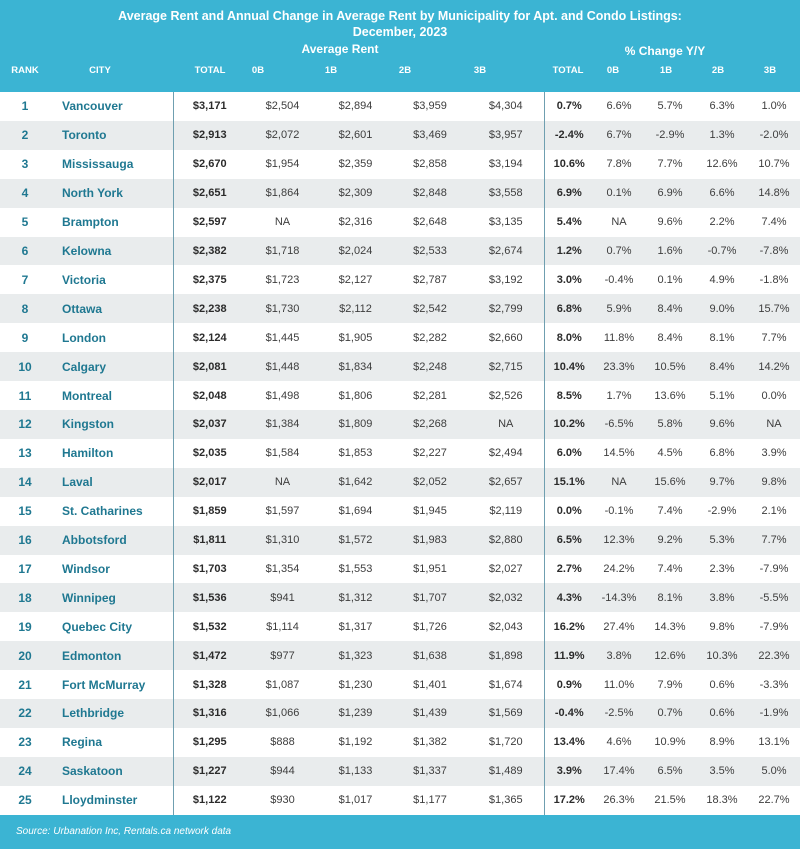 Image resolution: width=800 pixels, height=850 pixels. I want to click on pct-change-3b-cell: -1.8%, so click(774, 279).